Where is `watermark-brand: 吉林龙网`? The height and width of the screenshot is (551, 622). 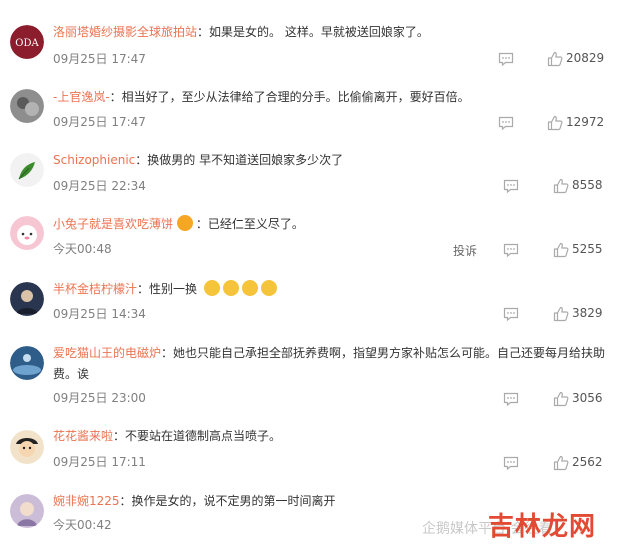
watermark-brand: 吉林龙网 is located at coordinates (542, 527).